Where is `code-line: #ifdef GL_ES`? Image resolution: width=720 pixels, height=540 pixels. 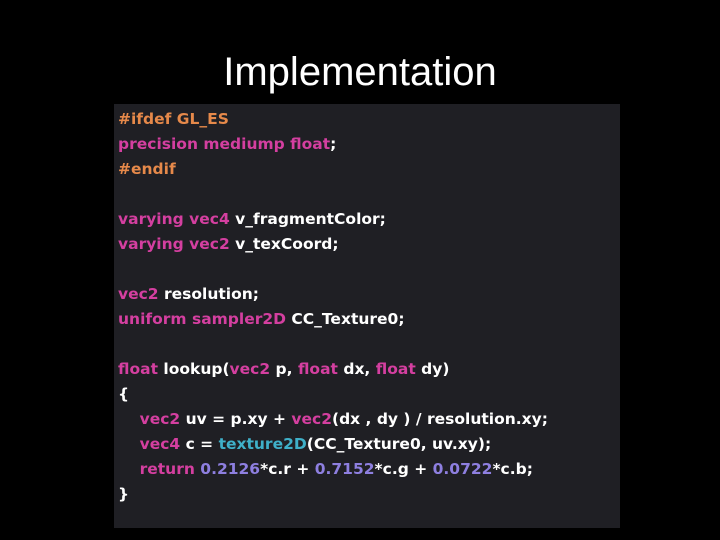 code-line: #ifdef GL_ES is located at coordinates (333, 119).